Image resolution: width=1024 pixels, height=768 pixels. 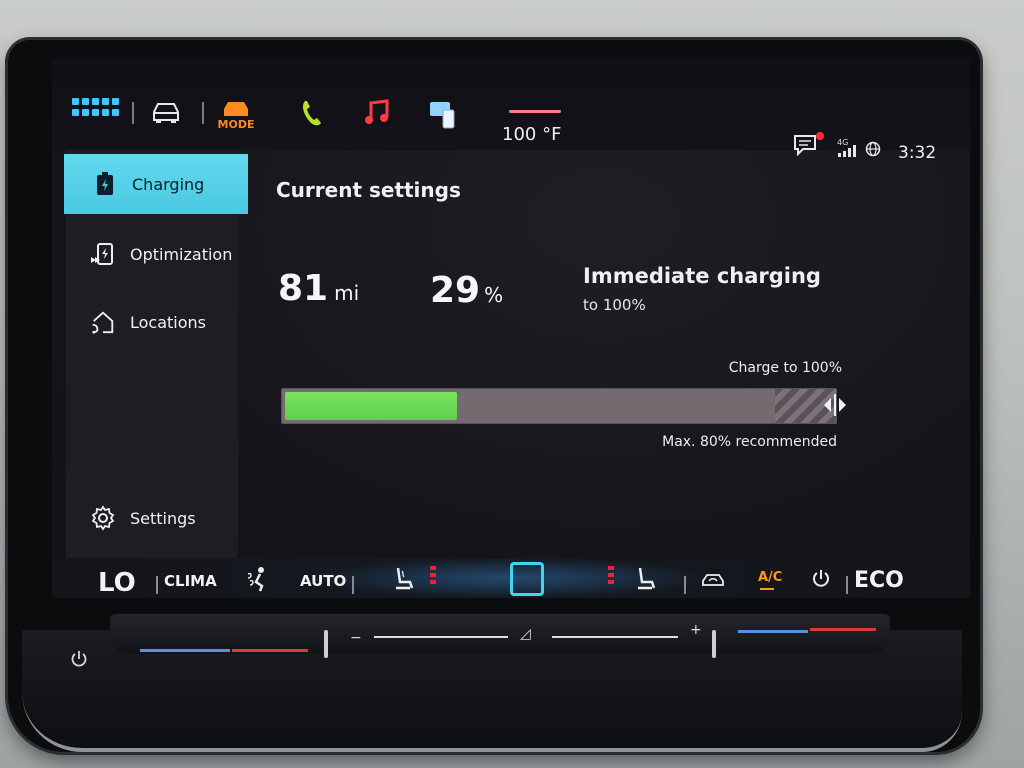 What do you see at coordinates (749, 442) in the screenshot?
I see `recommendation-text: Max. 80% recommended` at bounding box center [749, 442].